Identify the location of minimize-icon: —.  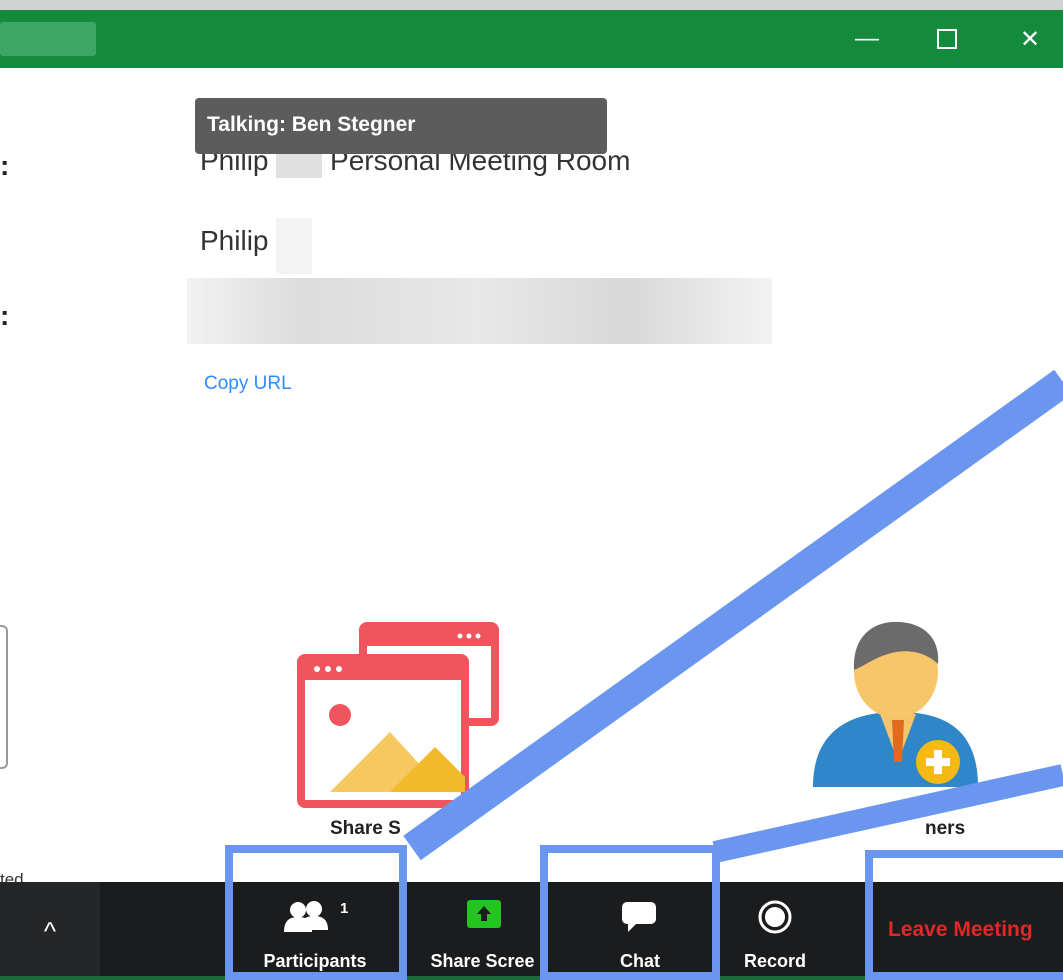
(867, 38).